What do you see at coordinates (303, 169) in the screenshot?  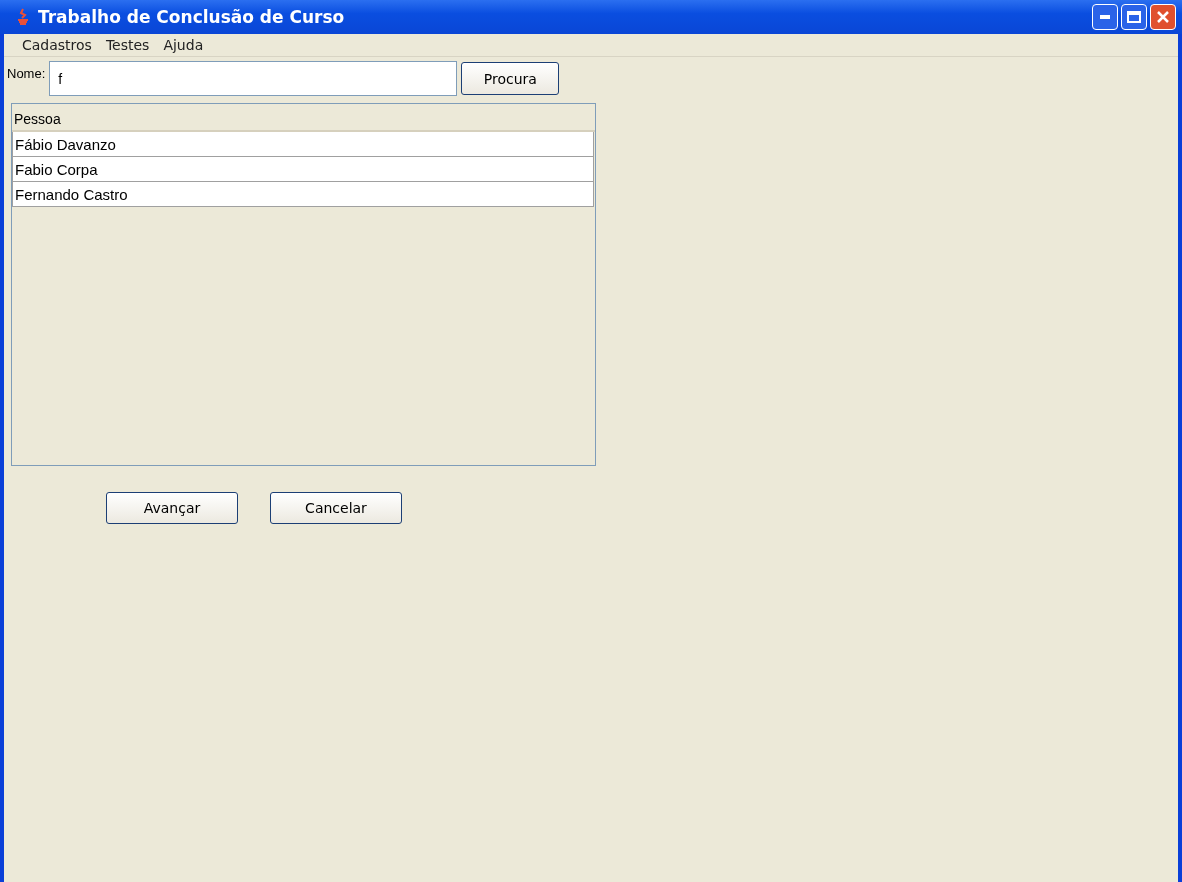 I see `table-row: Fabio Corpa` at bounding box center [303, 169].